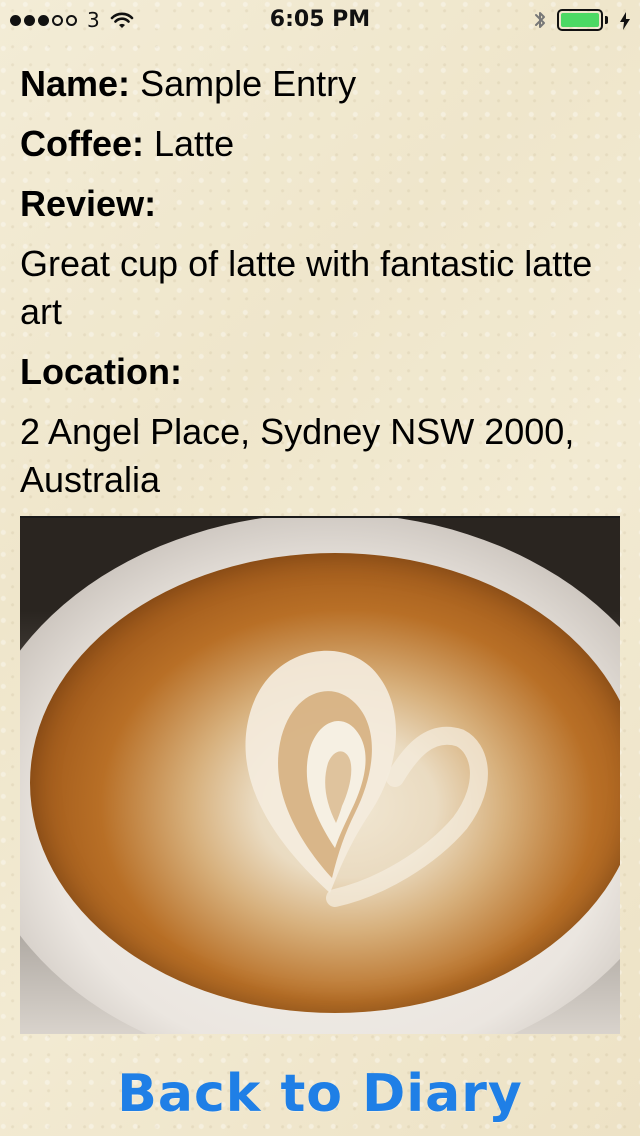 The image size is (640, 1136). I want to click on latte-art-icon, so click(366, 778).